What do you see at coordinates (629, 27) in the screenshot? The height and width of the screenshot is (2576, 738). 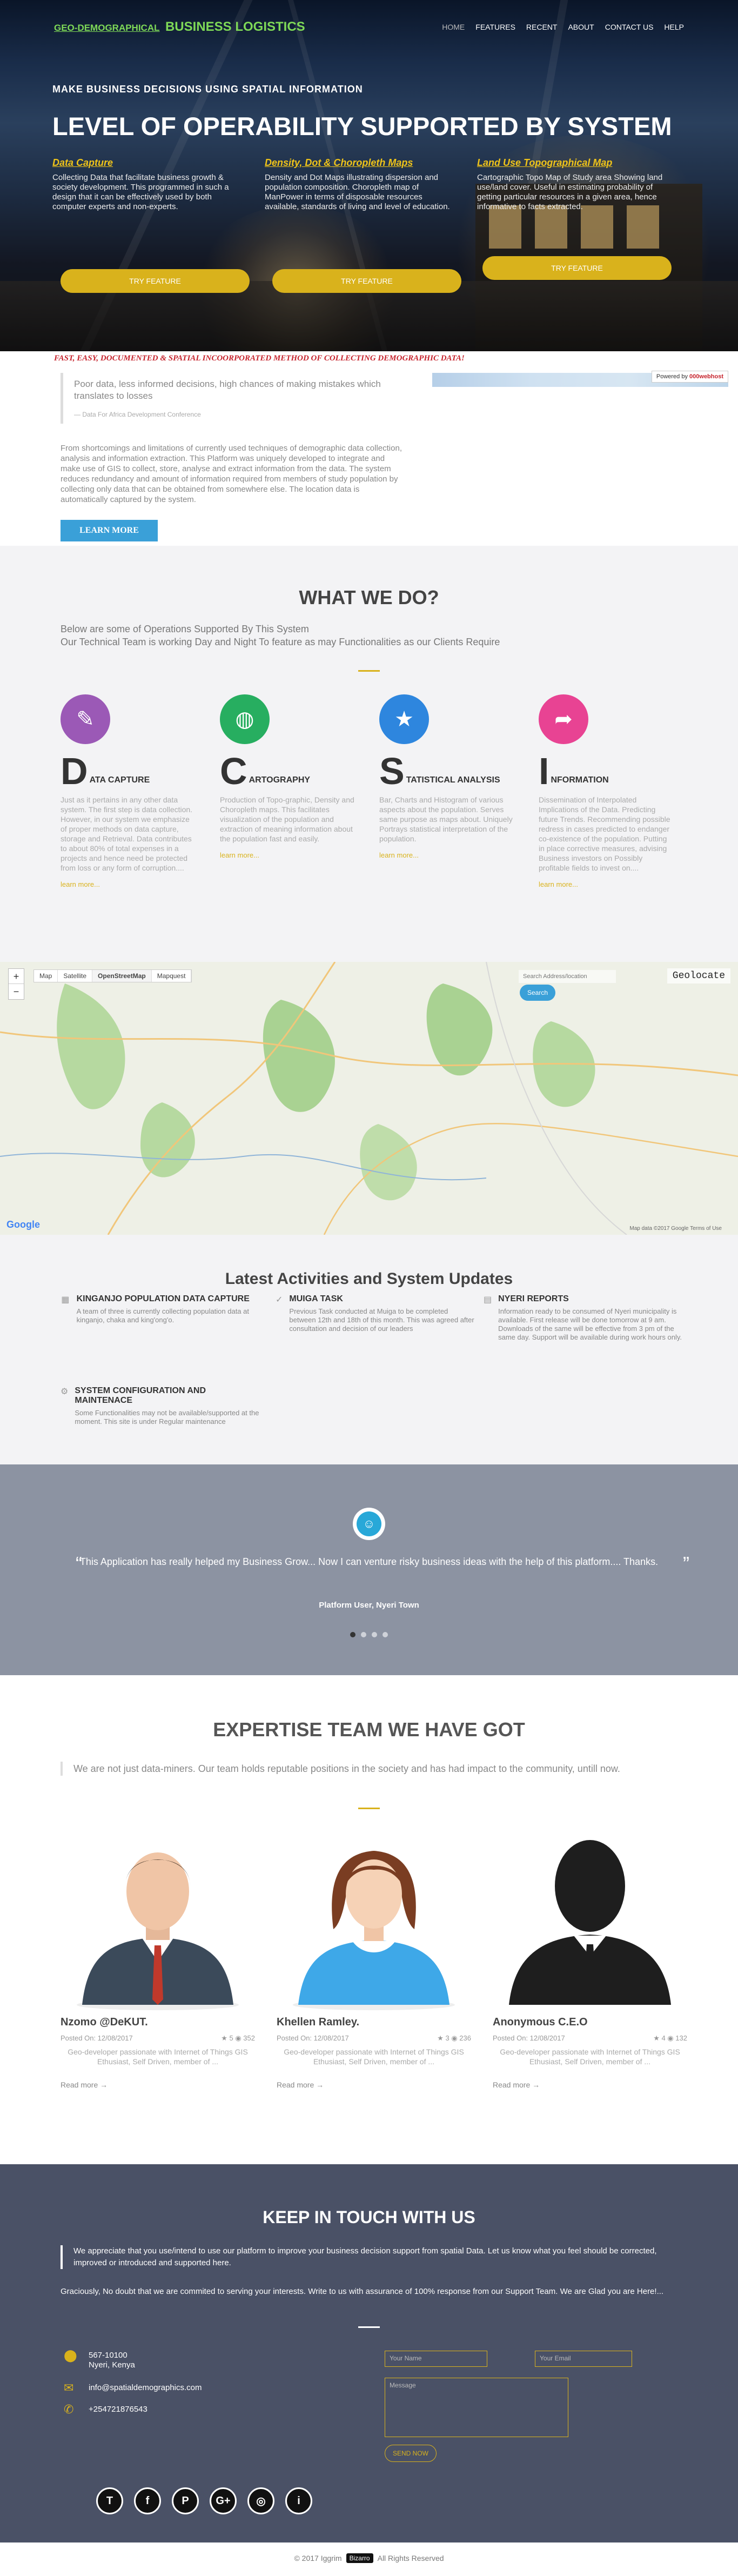 I see `nav-contact: CONTACT US` at bounding box center [629, 27].